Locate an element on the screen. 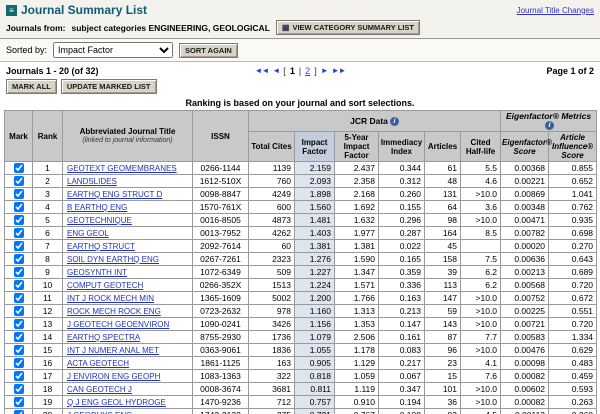 This screenshot has height=414, width=600. sort-bar: Sorted by: Impact Factor SORT AGAIN is located at coordinates (300, 50).